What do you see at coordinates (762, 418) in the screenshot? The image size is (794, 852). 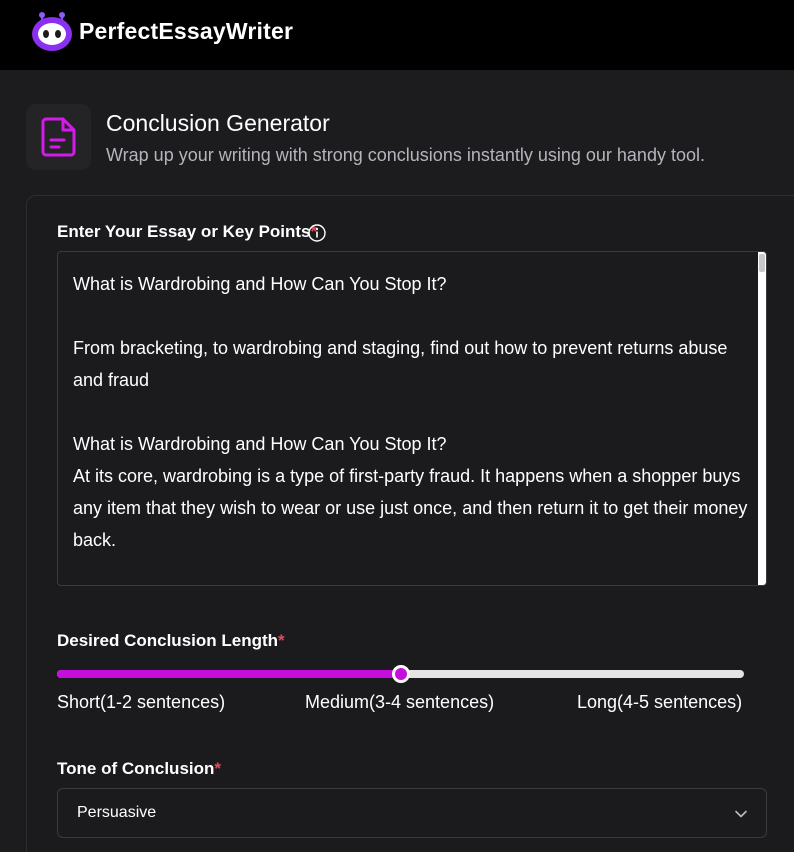 I see `textarea-scrollbar` at bounding box center [762, 418].